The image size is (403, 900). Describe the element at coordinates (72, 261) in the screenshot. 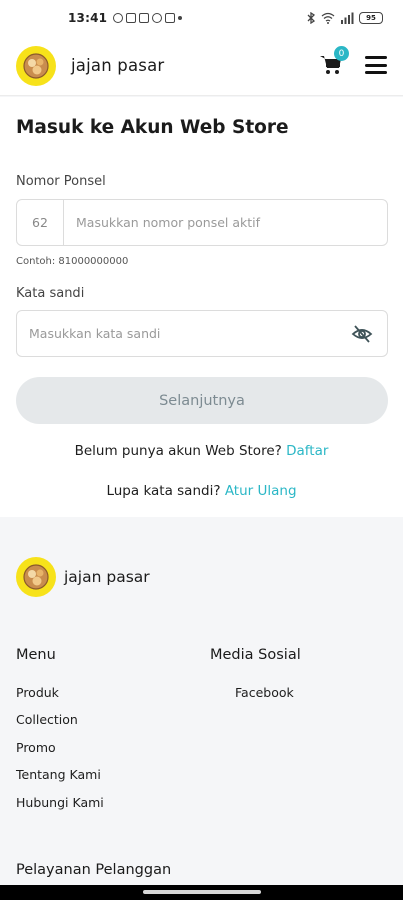

I see `phone-hint: Contoh: 81000000000` at that location.